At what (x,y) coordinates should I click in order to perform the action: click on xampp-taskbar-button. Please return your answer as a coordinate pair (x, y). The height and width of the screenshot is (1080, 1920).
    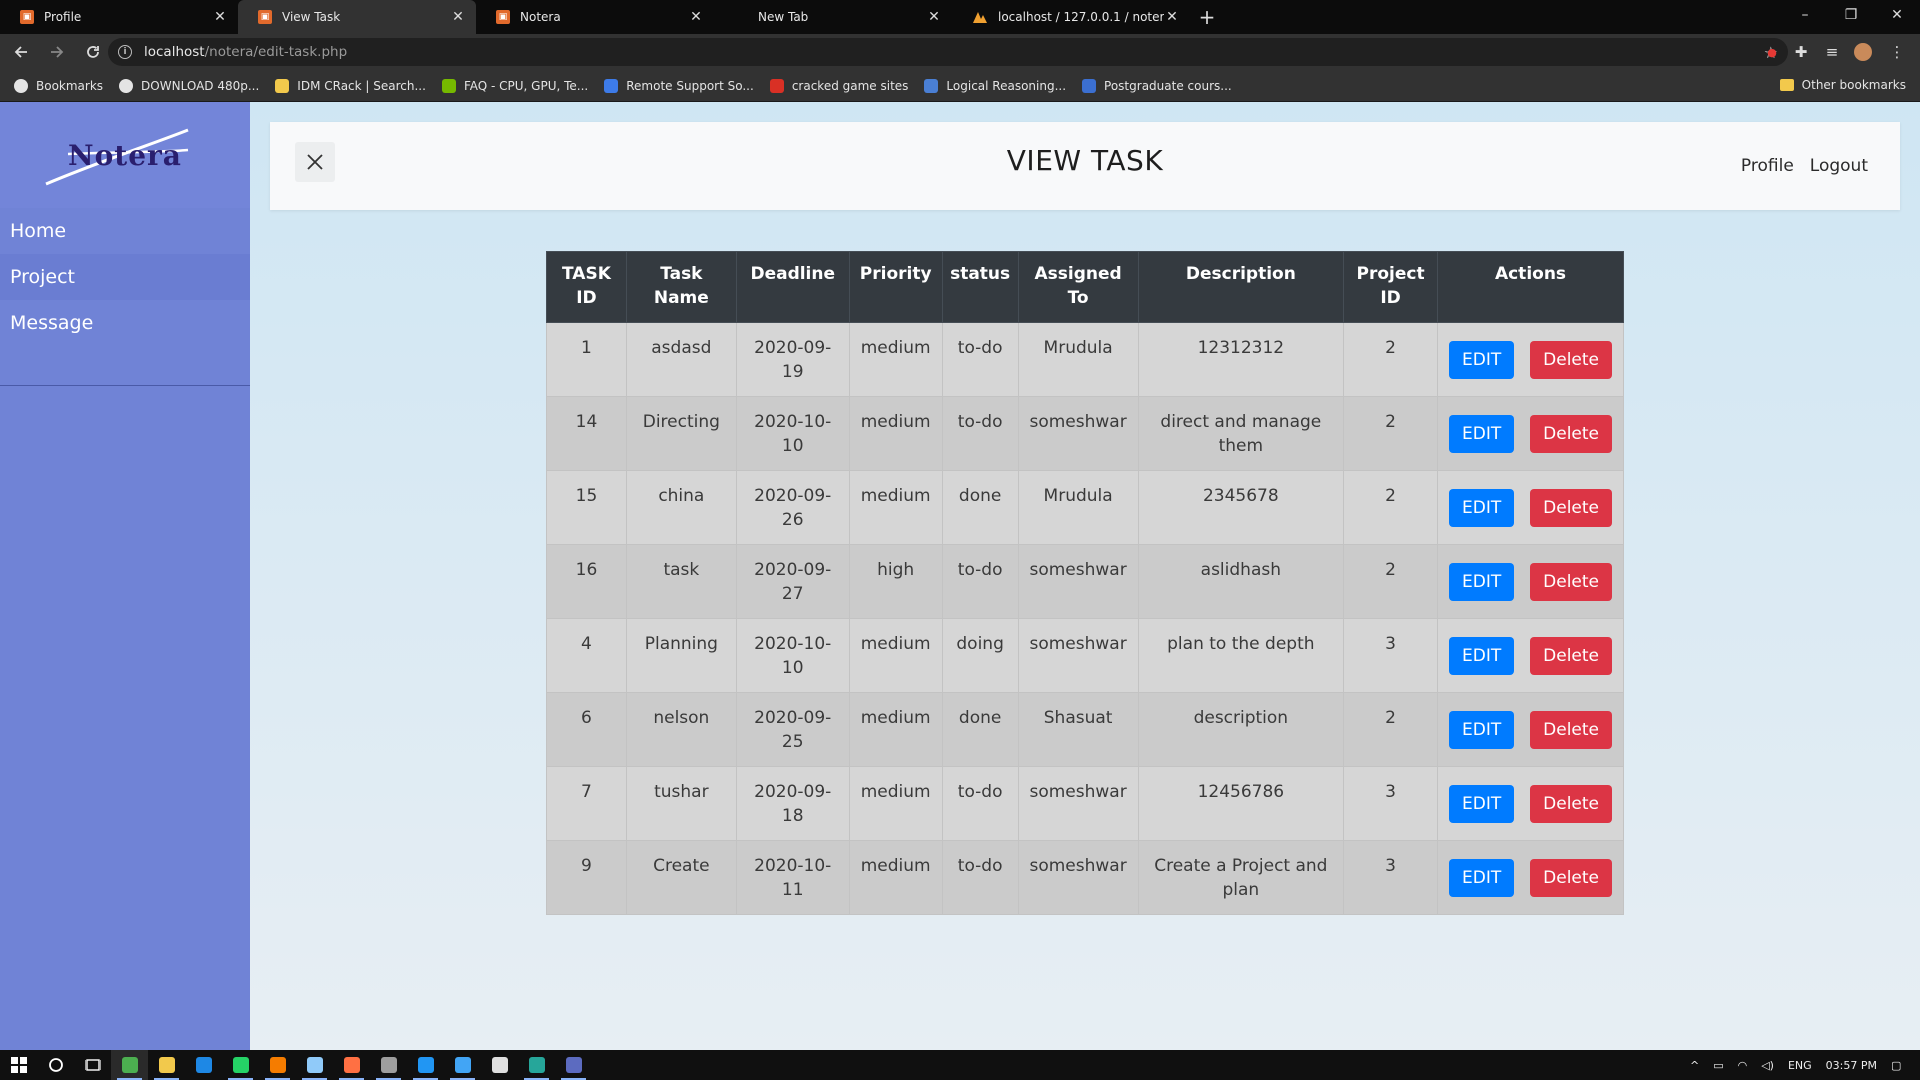
    Looking at the image, I should click on (277, 1065).